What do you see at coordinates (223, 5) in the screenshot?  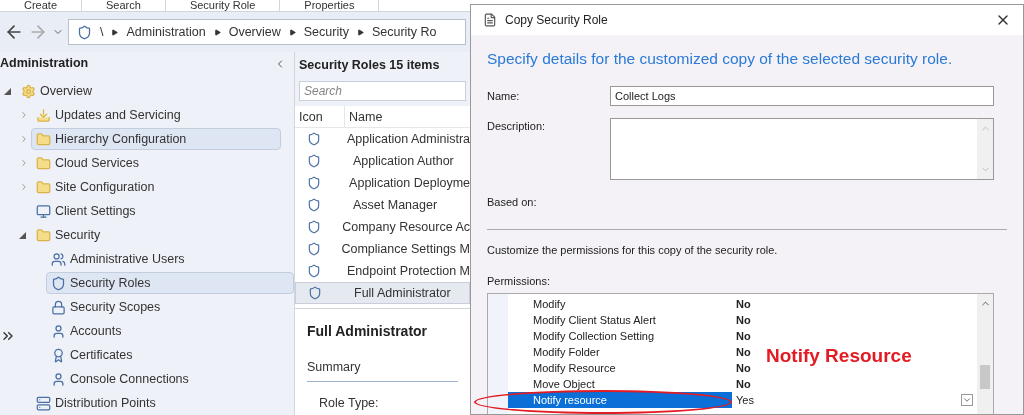 I see `ribbon-tab: Security Role` at bounding box center [223, 5].